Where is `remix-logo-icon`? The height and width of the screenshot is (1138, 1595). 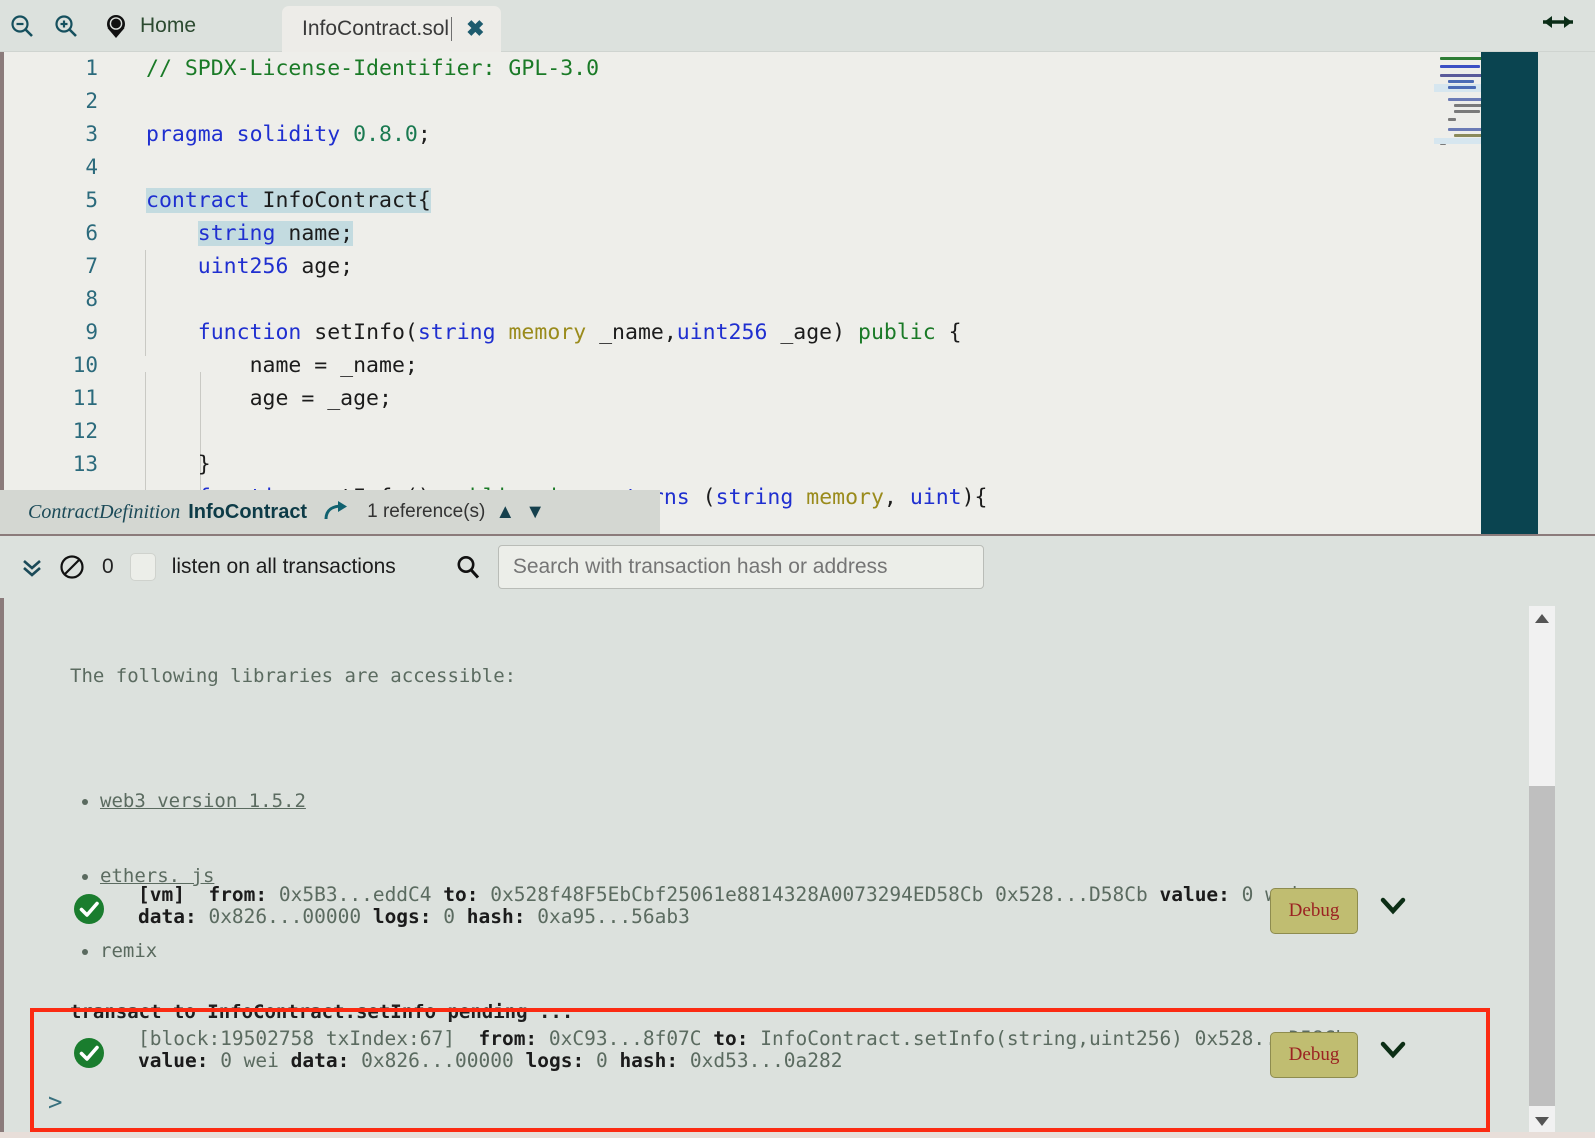
remix-logo-icon is located at coordinates (116, 26).